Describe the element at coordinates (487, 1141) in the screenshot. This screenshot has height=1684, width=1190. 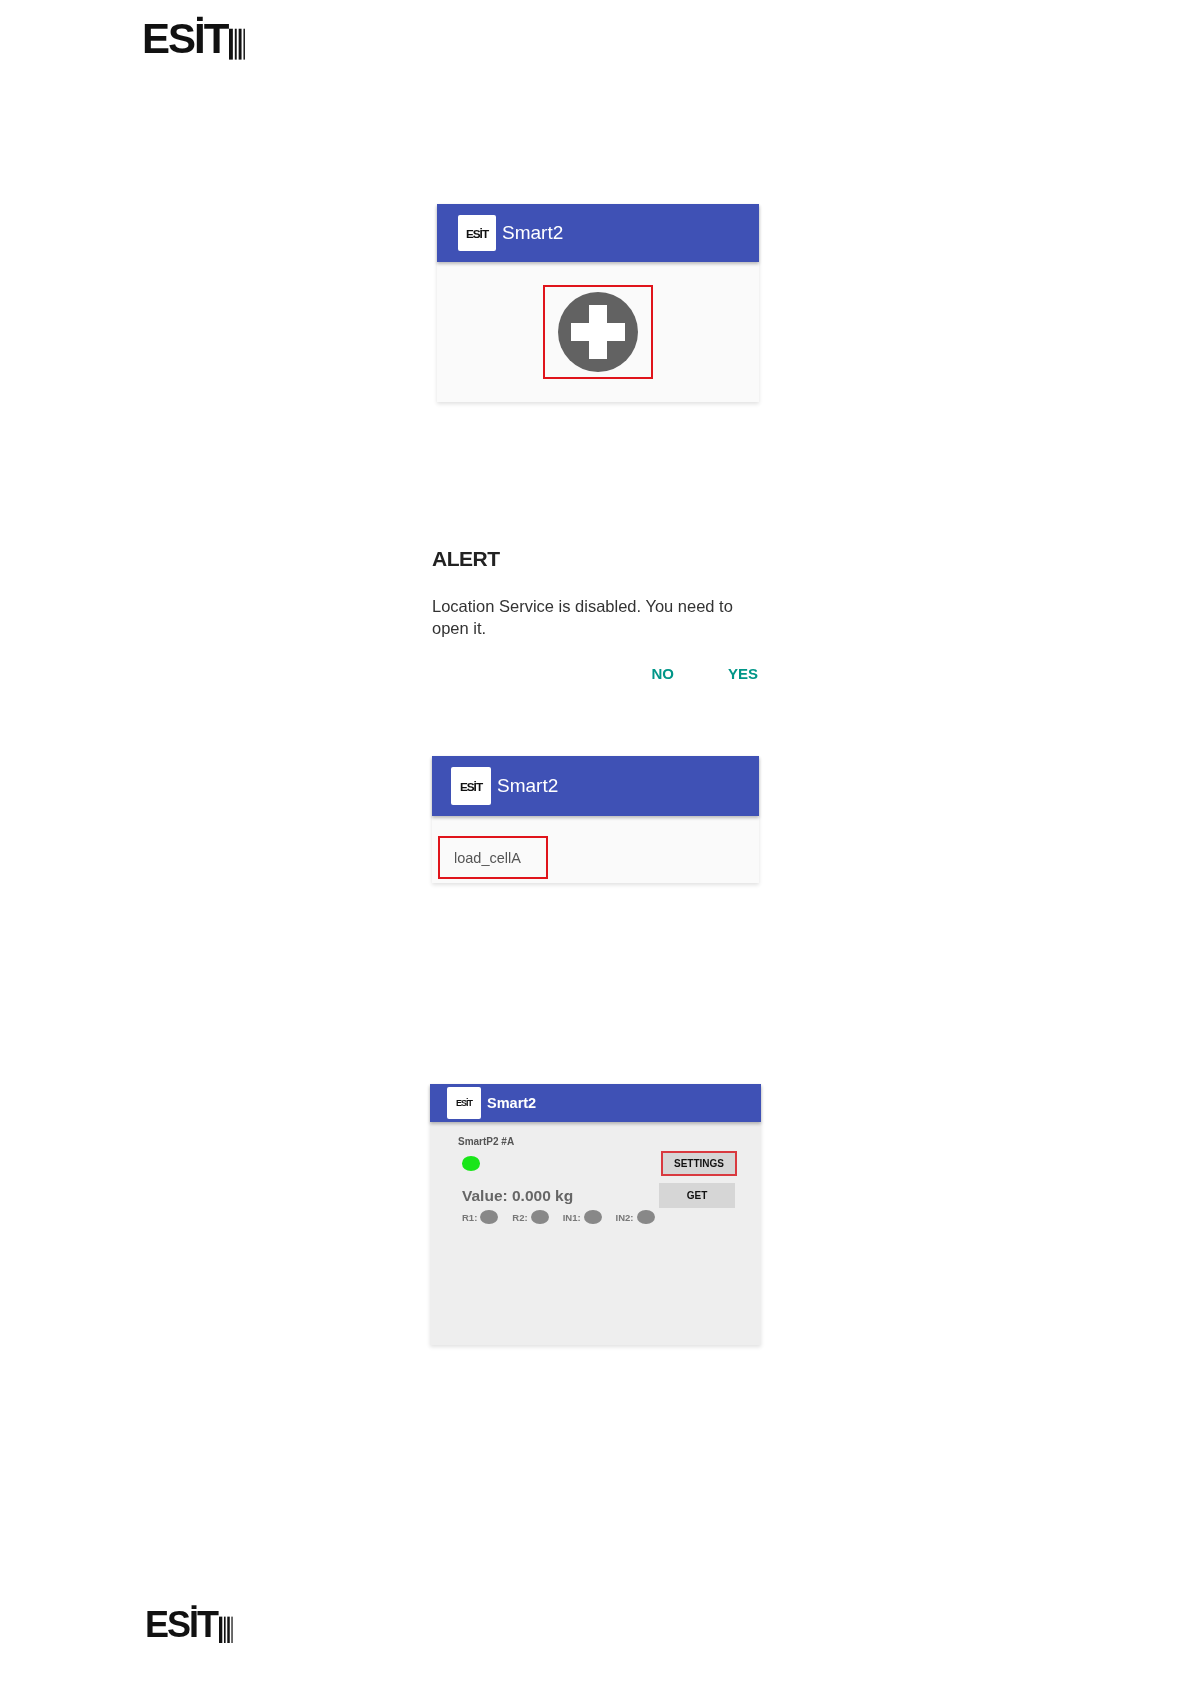
I see `device-name: SmartP2 #A` at that location.